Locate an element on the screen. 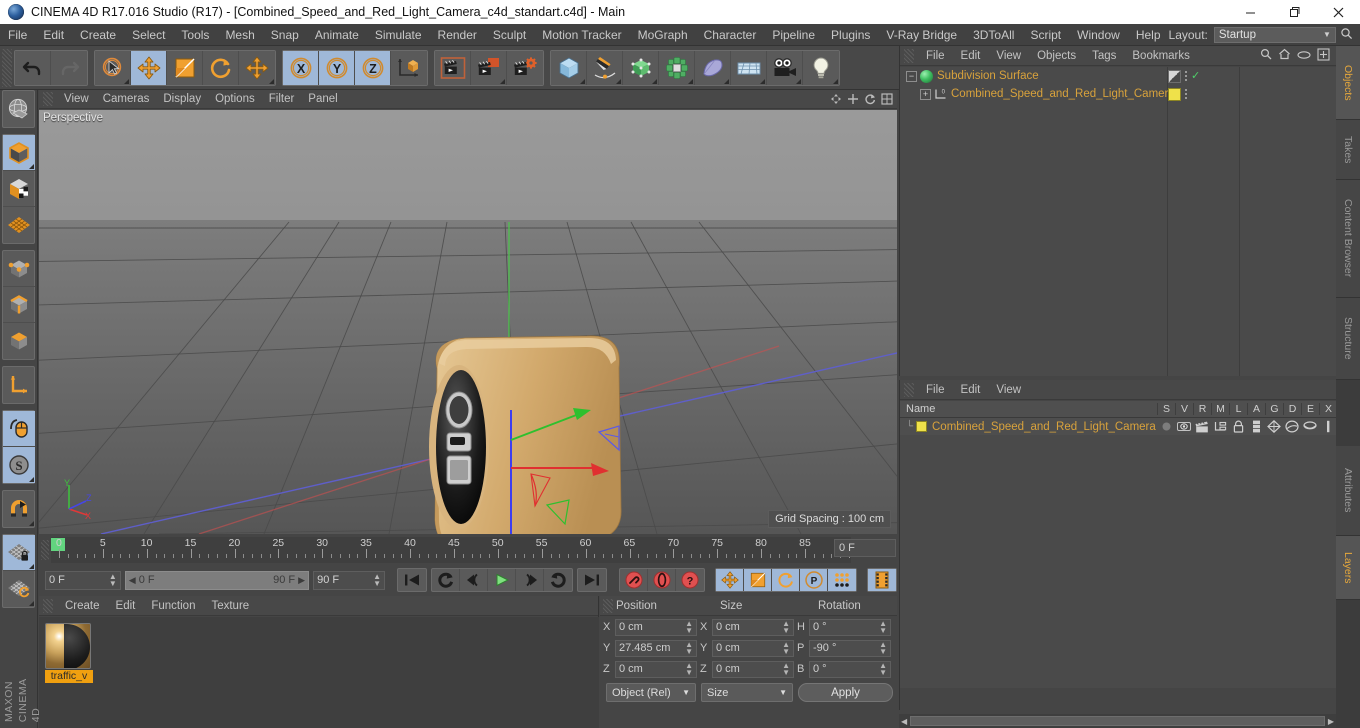 The image size is (1360, 728). close-icon is located at coordinates (1338, 12).